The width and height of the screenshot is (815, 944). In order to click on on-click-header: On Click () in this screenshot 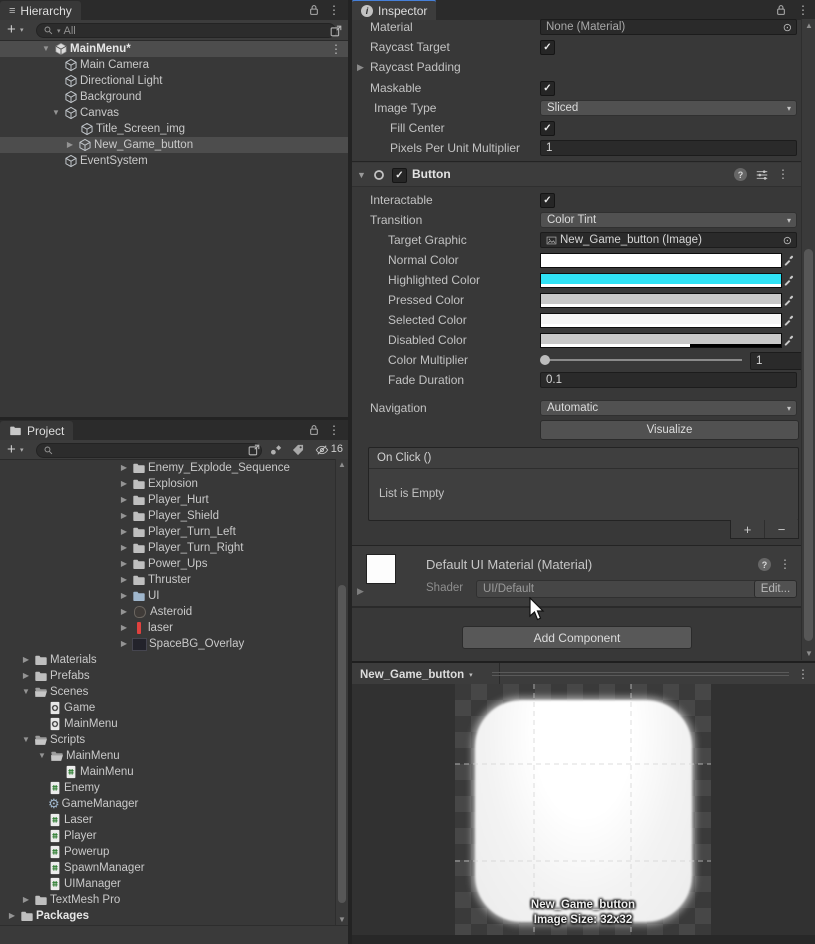, I will do `click(583, 458)`.